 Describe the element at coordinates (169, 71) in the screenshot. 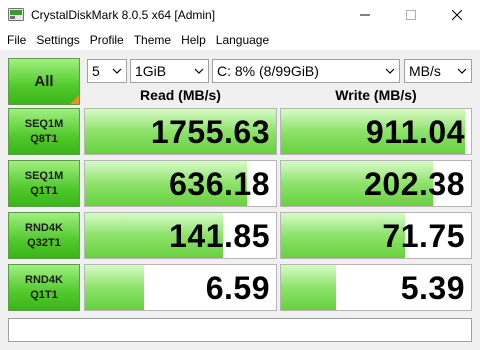

I see `test-size-select: 1GiB` at that location.